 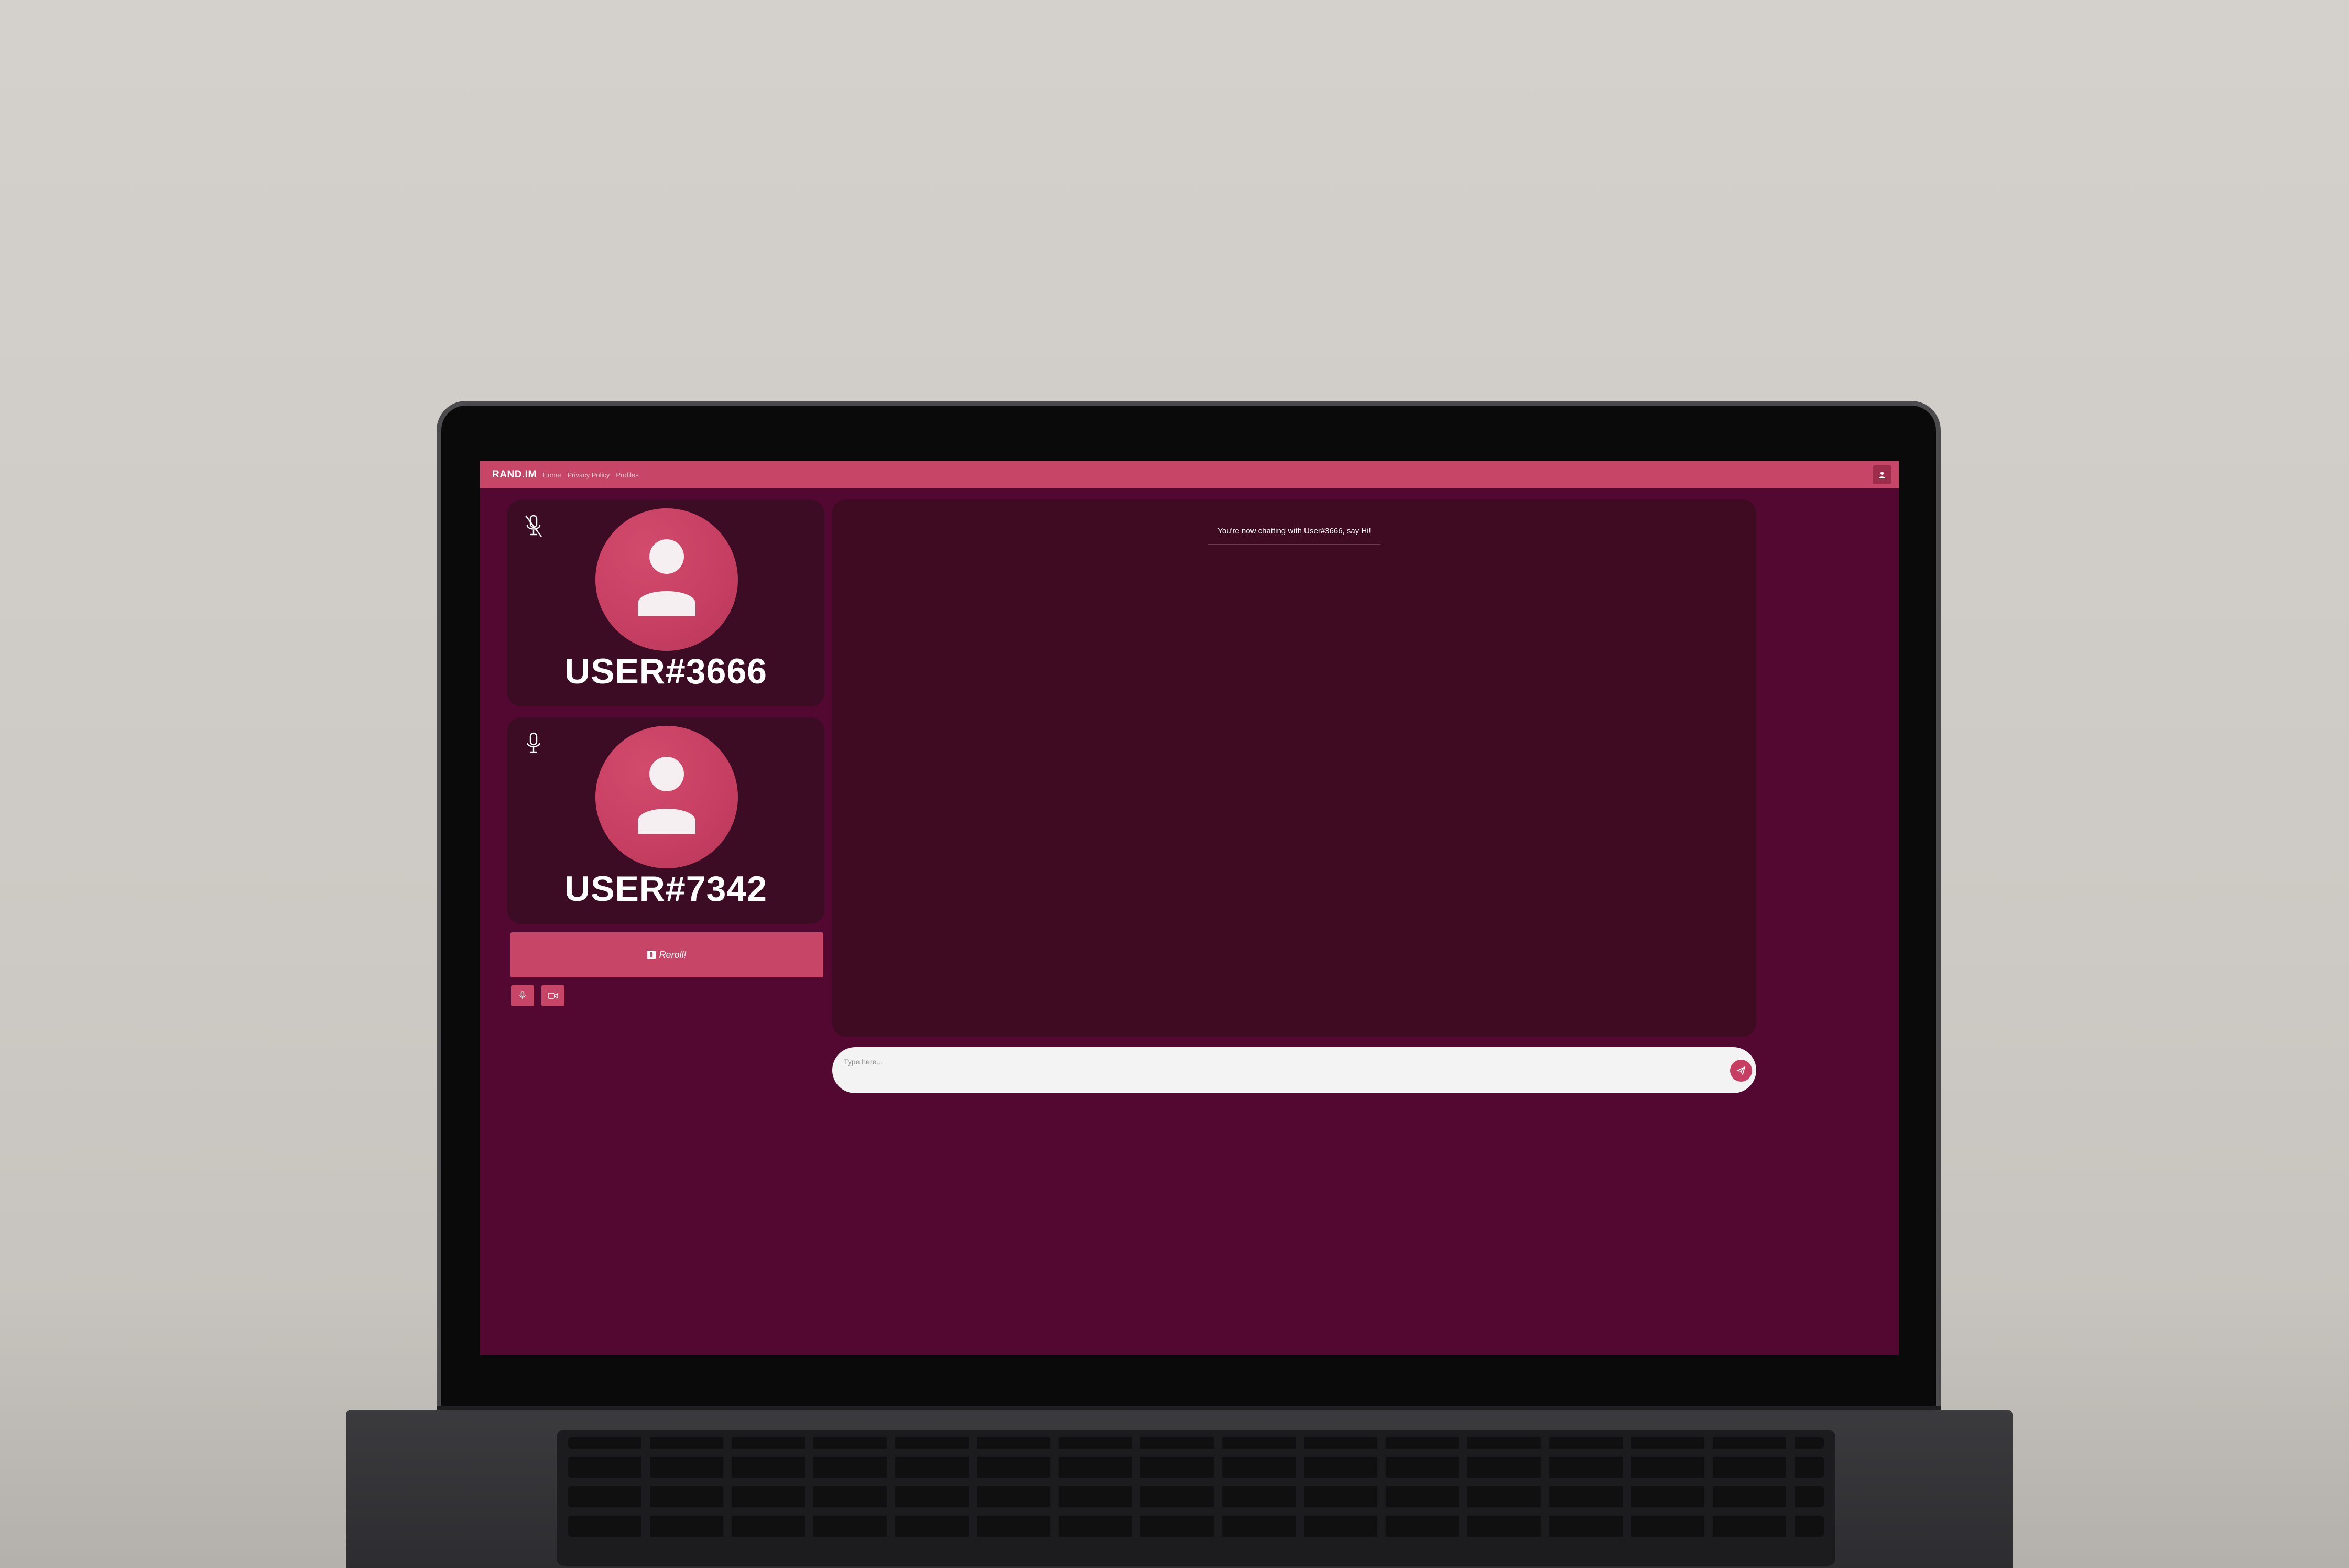 I want to click on video-camera-icon, so click(x=553, y=996).